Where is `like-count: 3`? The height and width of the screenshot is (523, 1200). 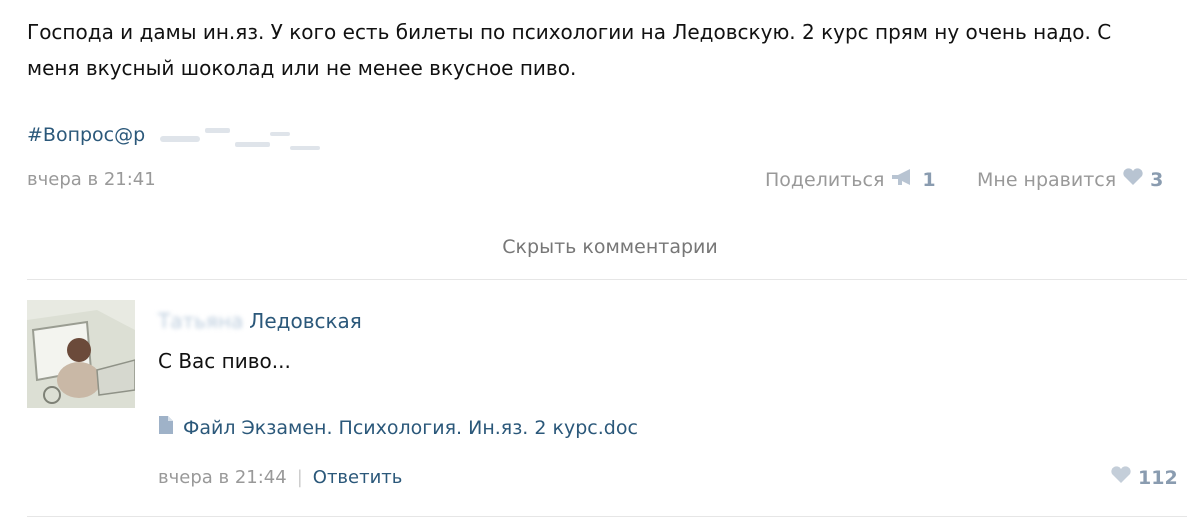 like-count: 3 is located at coordinates (1157, 179).